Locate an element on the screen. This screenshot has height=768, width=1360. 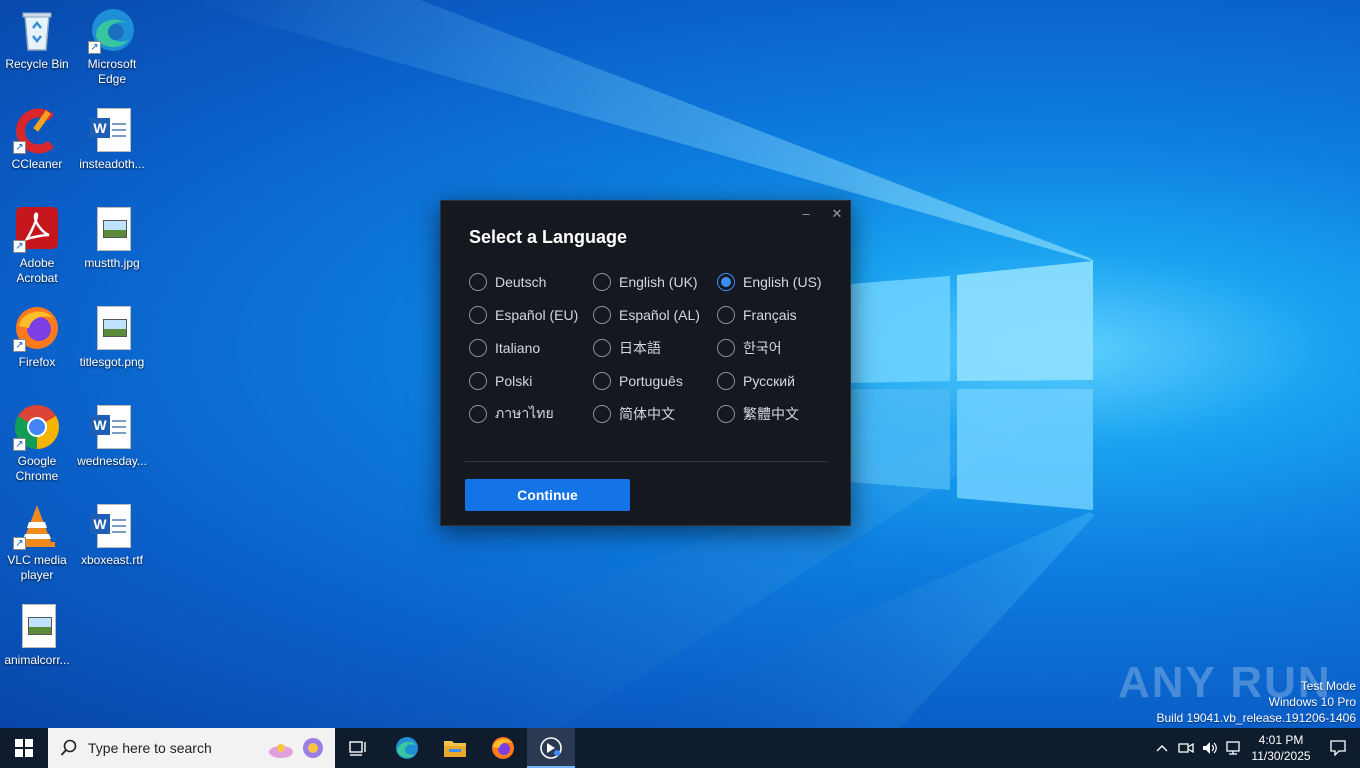
language-option-thai: ภาษาไทย is located at coordinates (511, 414).